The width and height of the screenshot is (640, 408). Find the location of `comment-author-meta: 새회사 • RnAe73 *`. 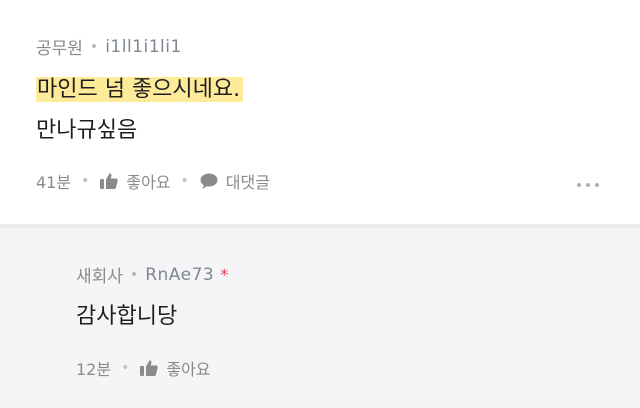

comment-author-meta: 새회사 • RnAe73 * is located at coordinates (152, 275).